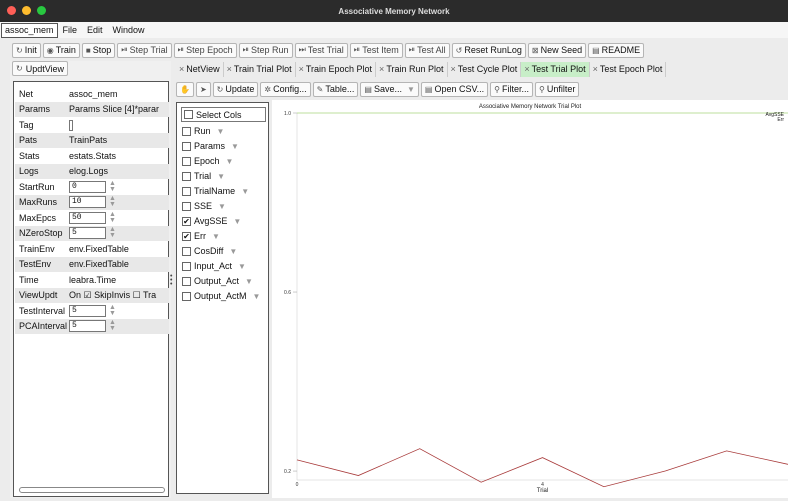 Image resolution: width=788 pixels, height=501 pixels. Describe the element at coordinates (87, 186) in the screenshot. I see `startrun-input: 0` at that location.